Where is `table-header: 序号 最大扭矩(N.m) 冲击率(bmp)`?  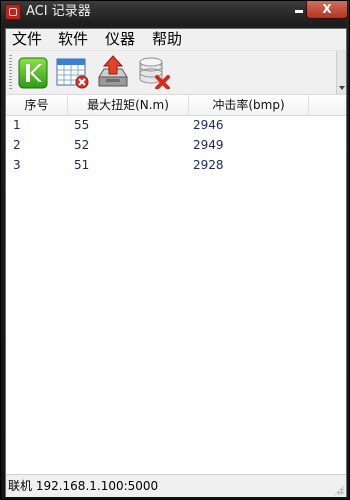 table-header: 序号 最大扭矩(N.m) 冲击率(bmp) is located at coordinates (176, 105).